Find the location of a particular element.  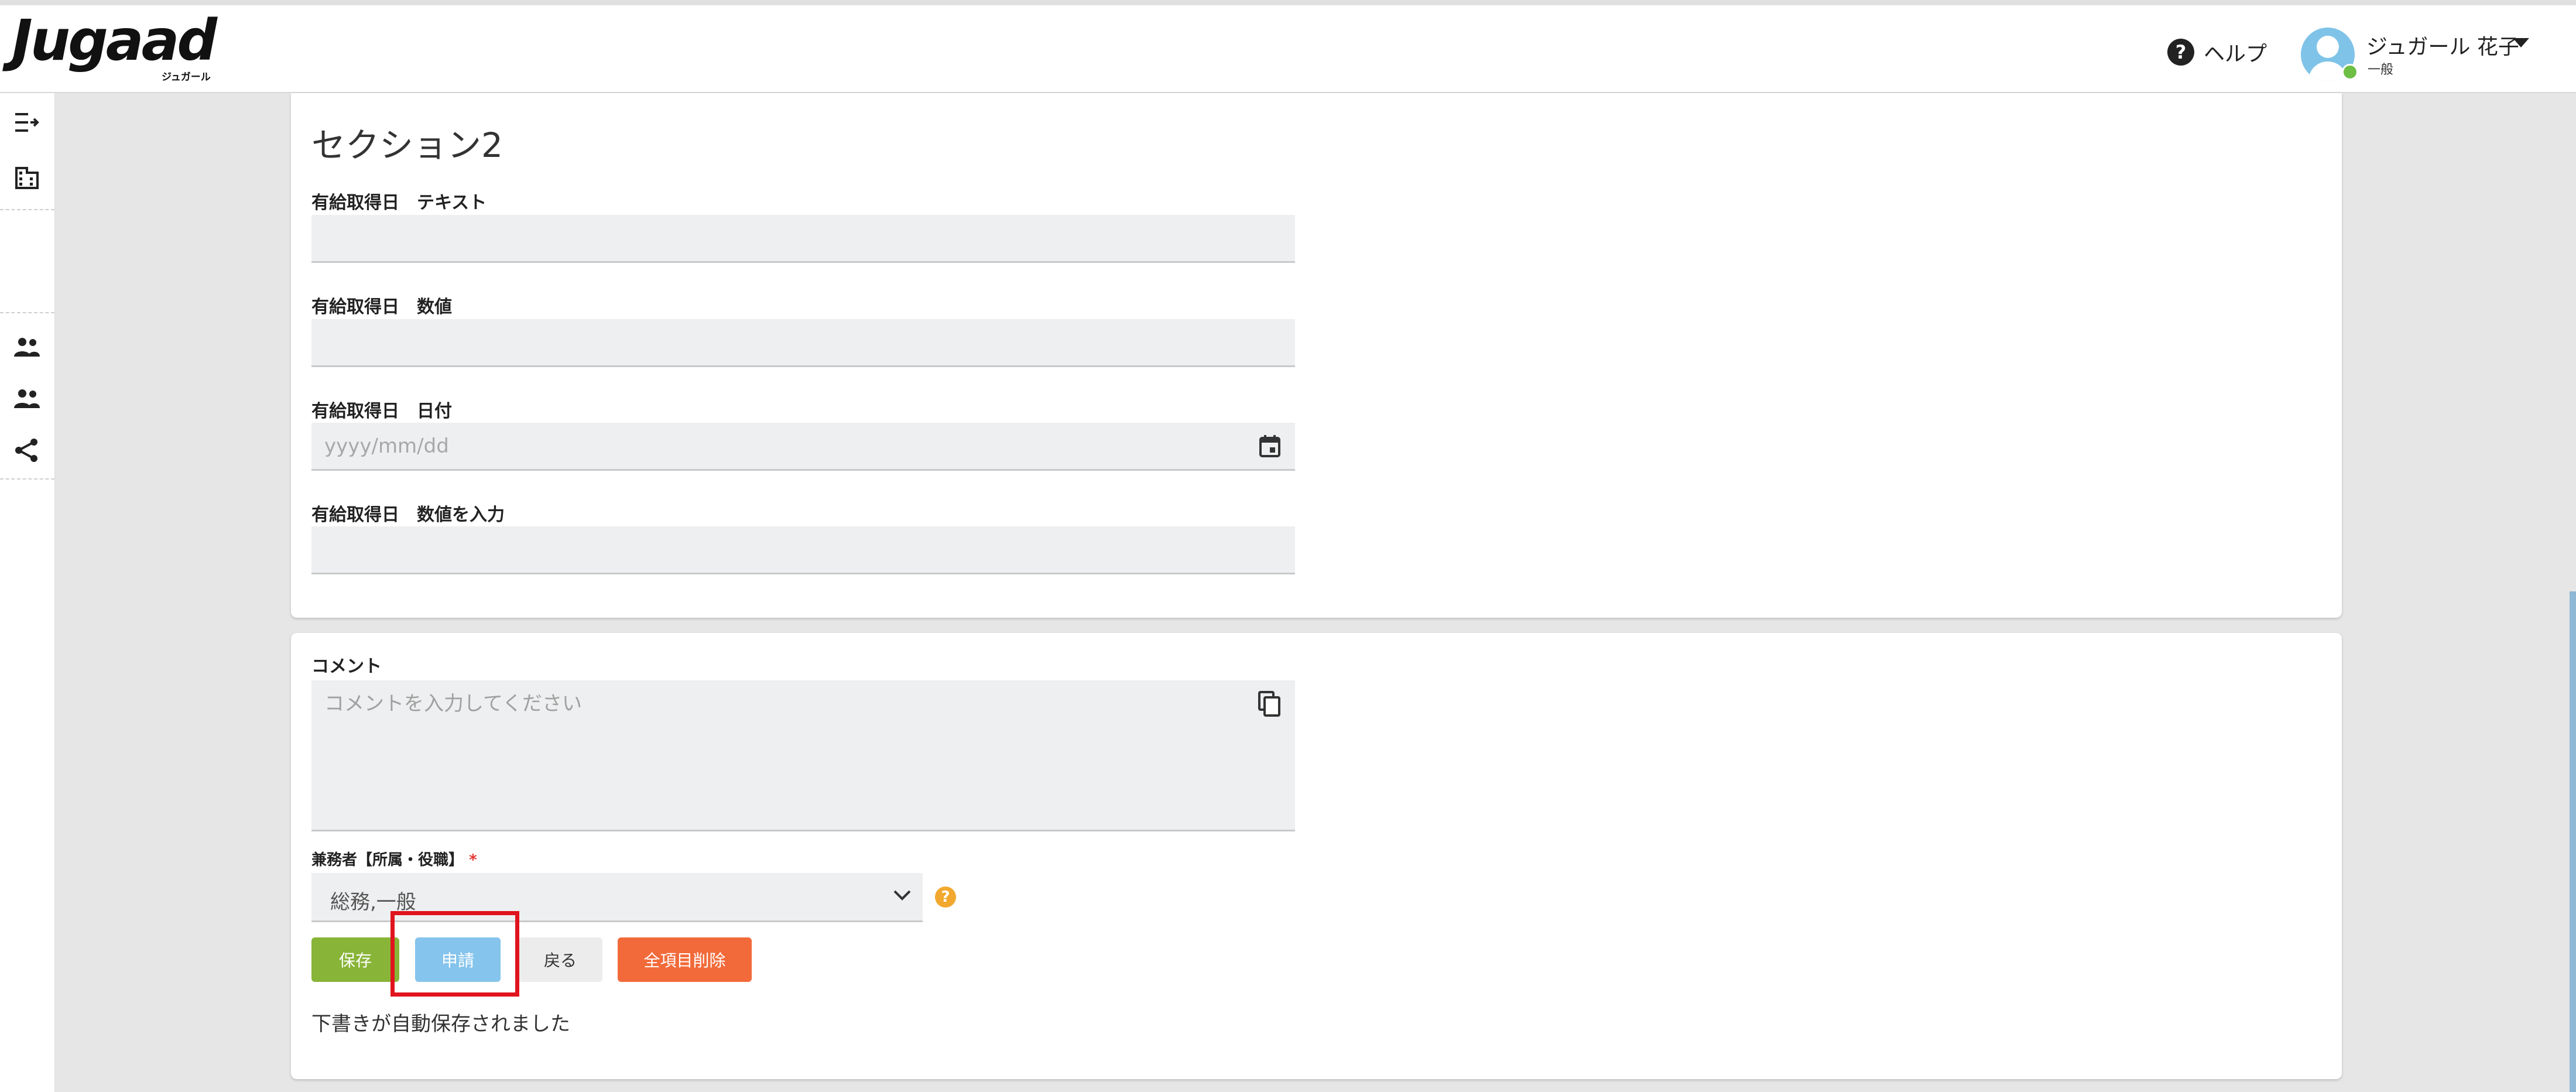

question-circle-icon: ? is located at coordinates (2180, 52).